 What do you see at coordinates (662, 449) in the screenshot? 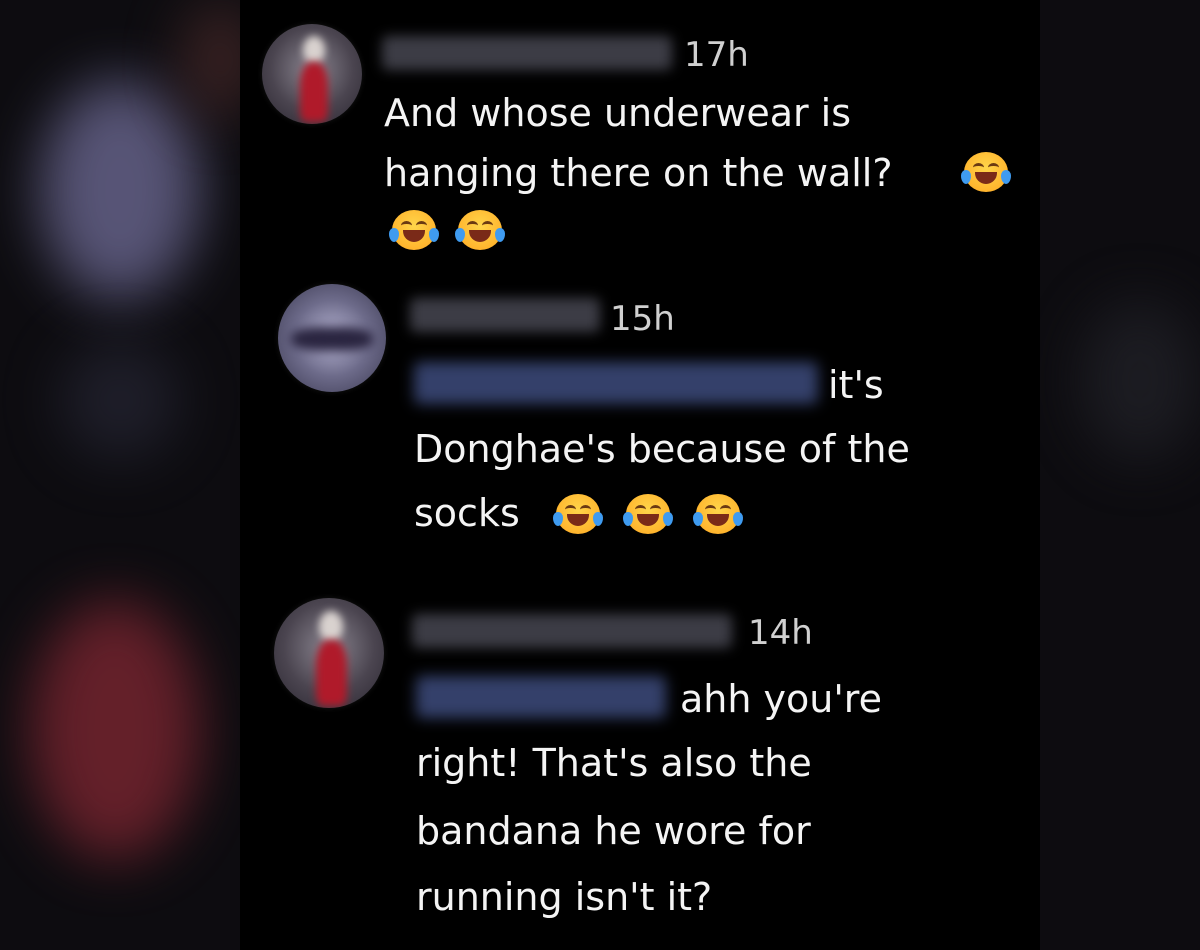
I see `comment-text: Donghae's because of the` at bounding box center [662, 449].